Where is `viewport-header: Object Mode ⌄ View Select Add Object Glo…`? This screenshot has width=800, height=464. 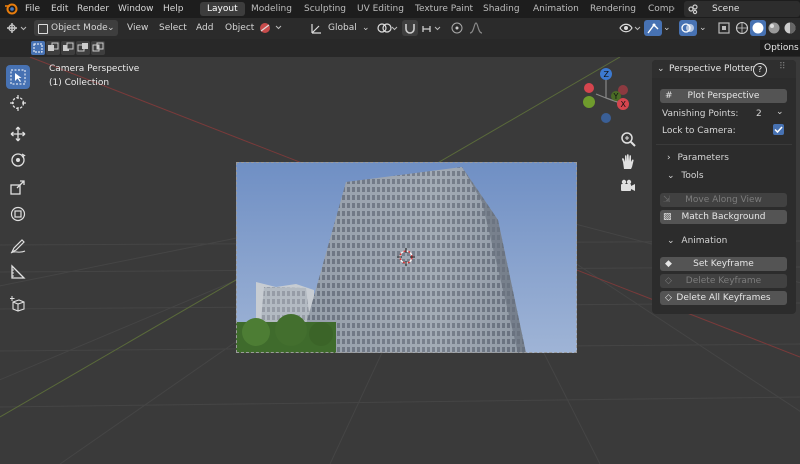
viewport-header: Object Mode ⌄ View Select Add Object Glo… is located at coordinates (400, 28).